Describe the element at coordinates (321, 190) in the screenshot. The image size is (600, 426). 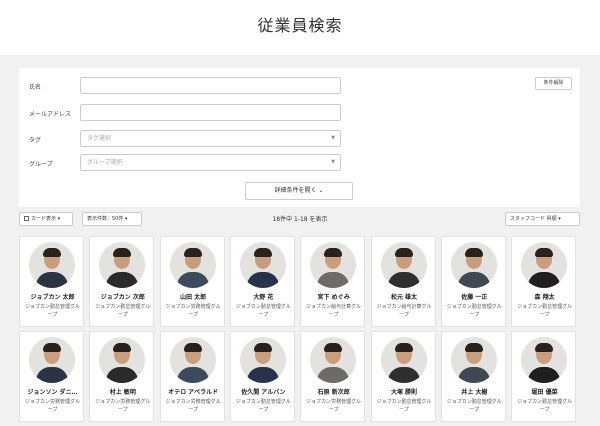
I see `chevron-down-icon: ⌄` at that location.